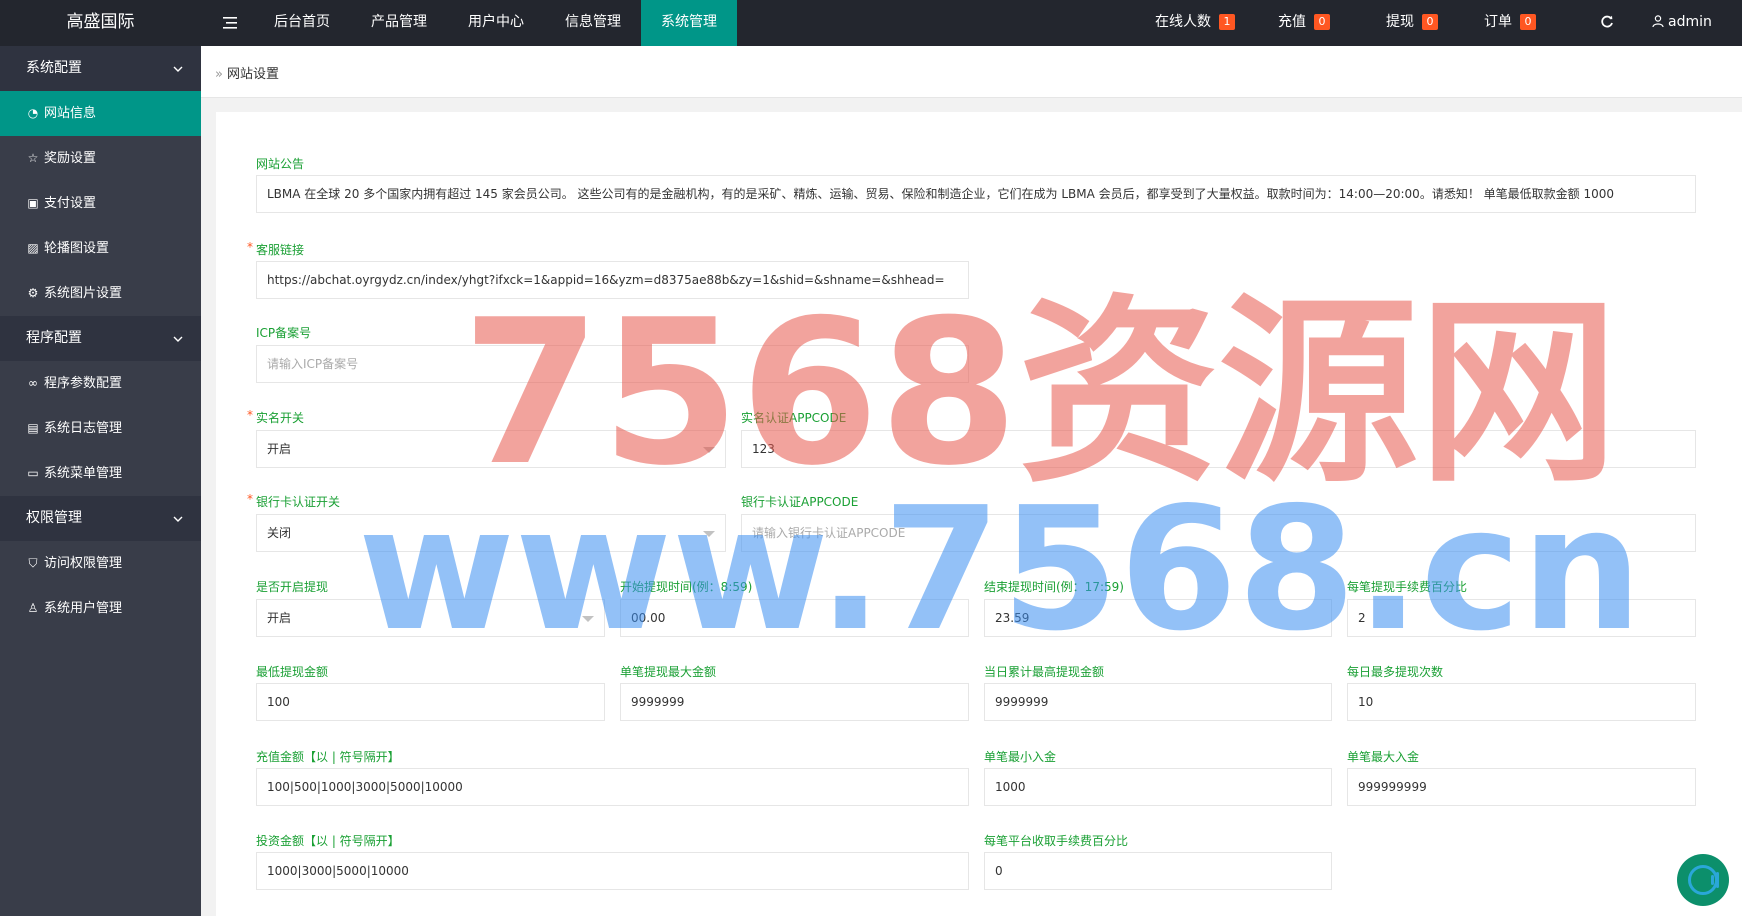  Describe the element at coordinates (83, 293) in the screenshot. I see `sidebar-item-label: 系统图片设置` at that location.